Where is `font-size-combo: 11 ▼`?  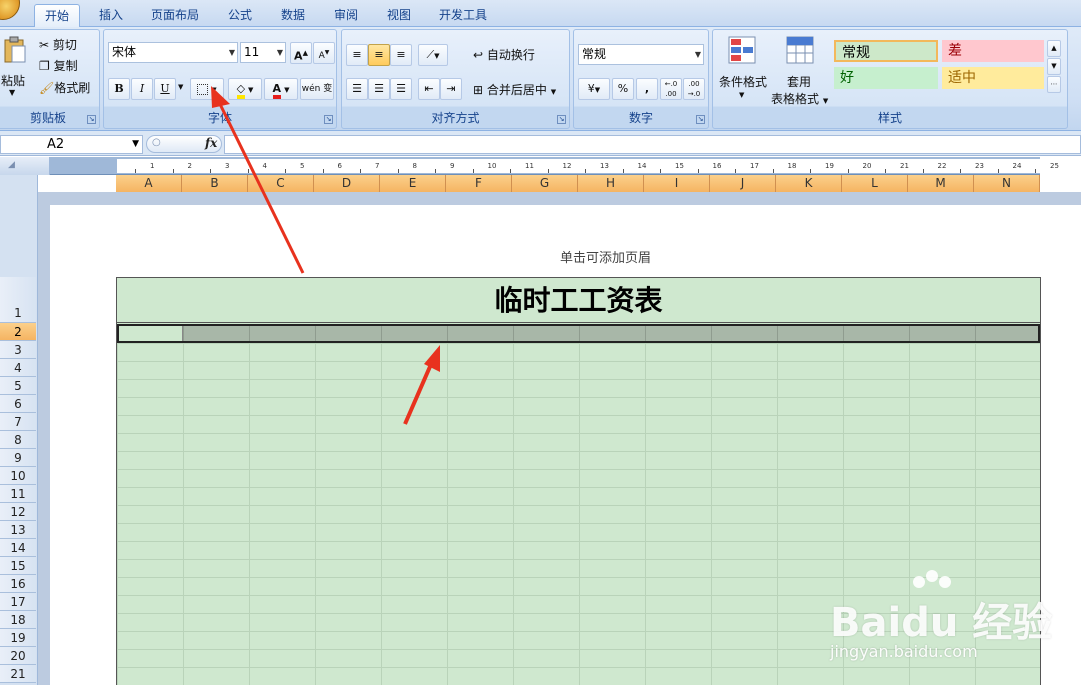 font-size-combo: 11 ▼ is located at coordinates (263, 52).